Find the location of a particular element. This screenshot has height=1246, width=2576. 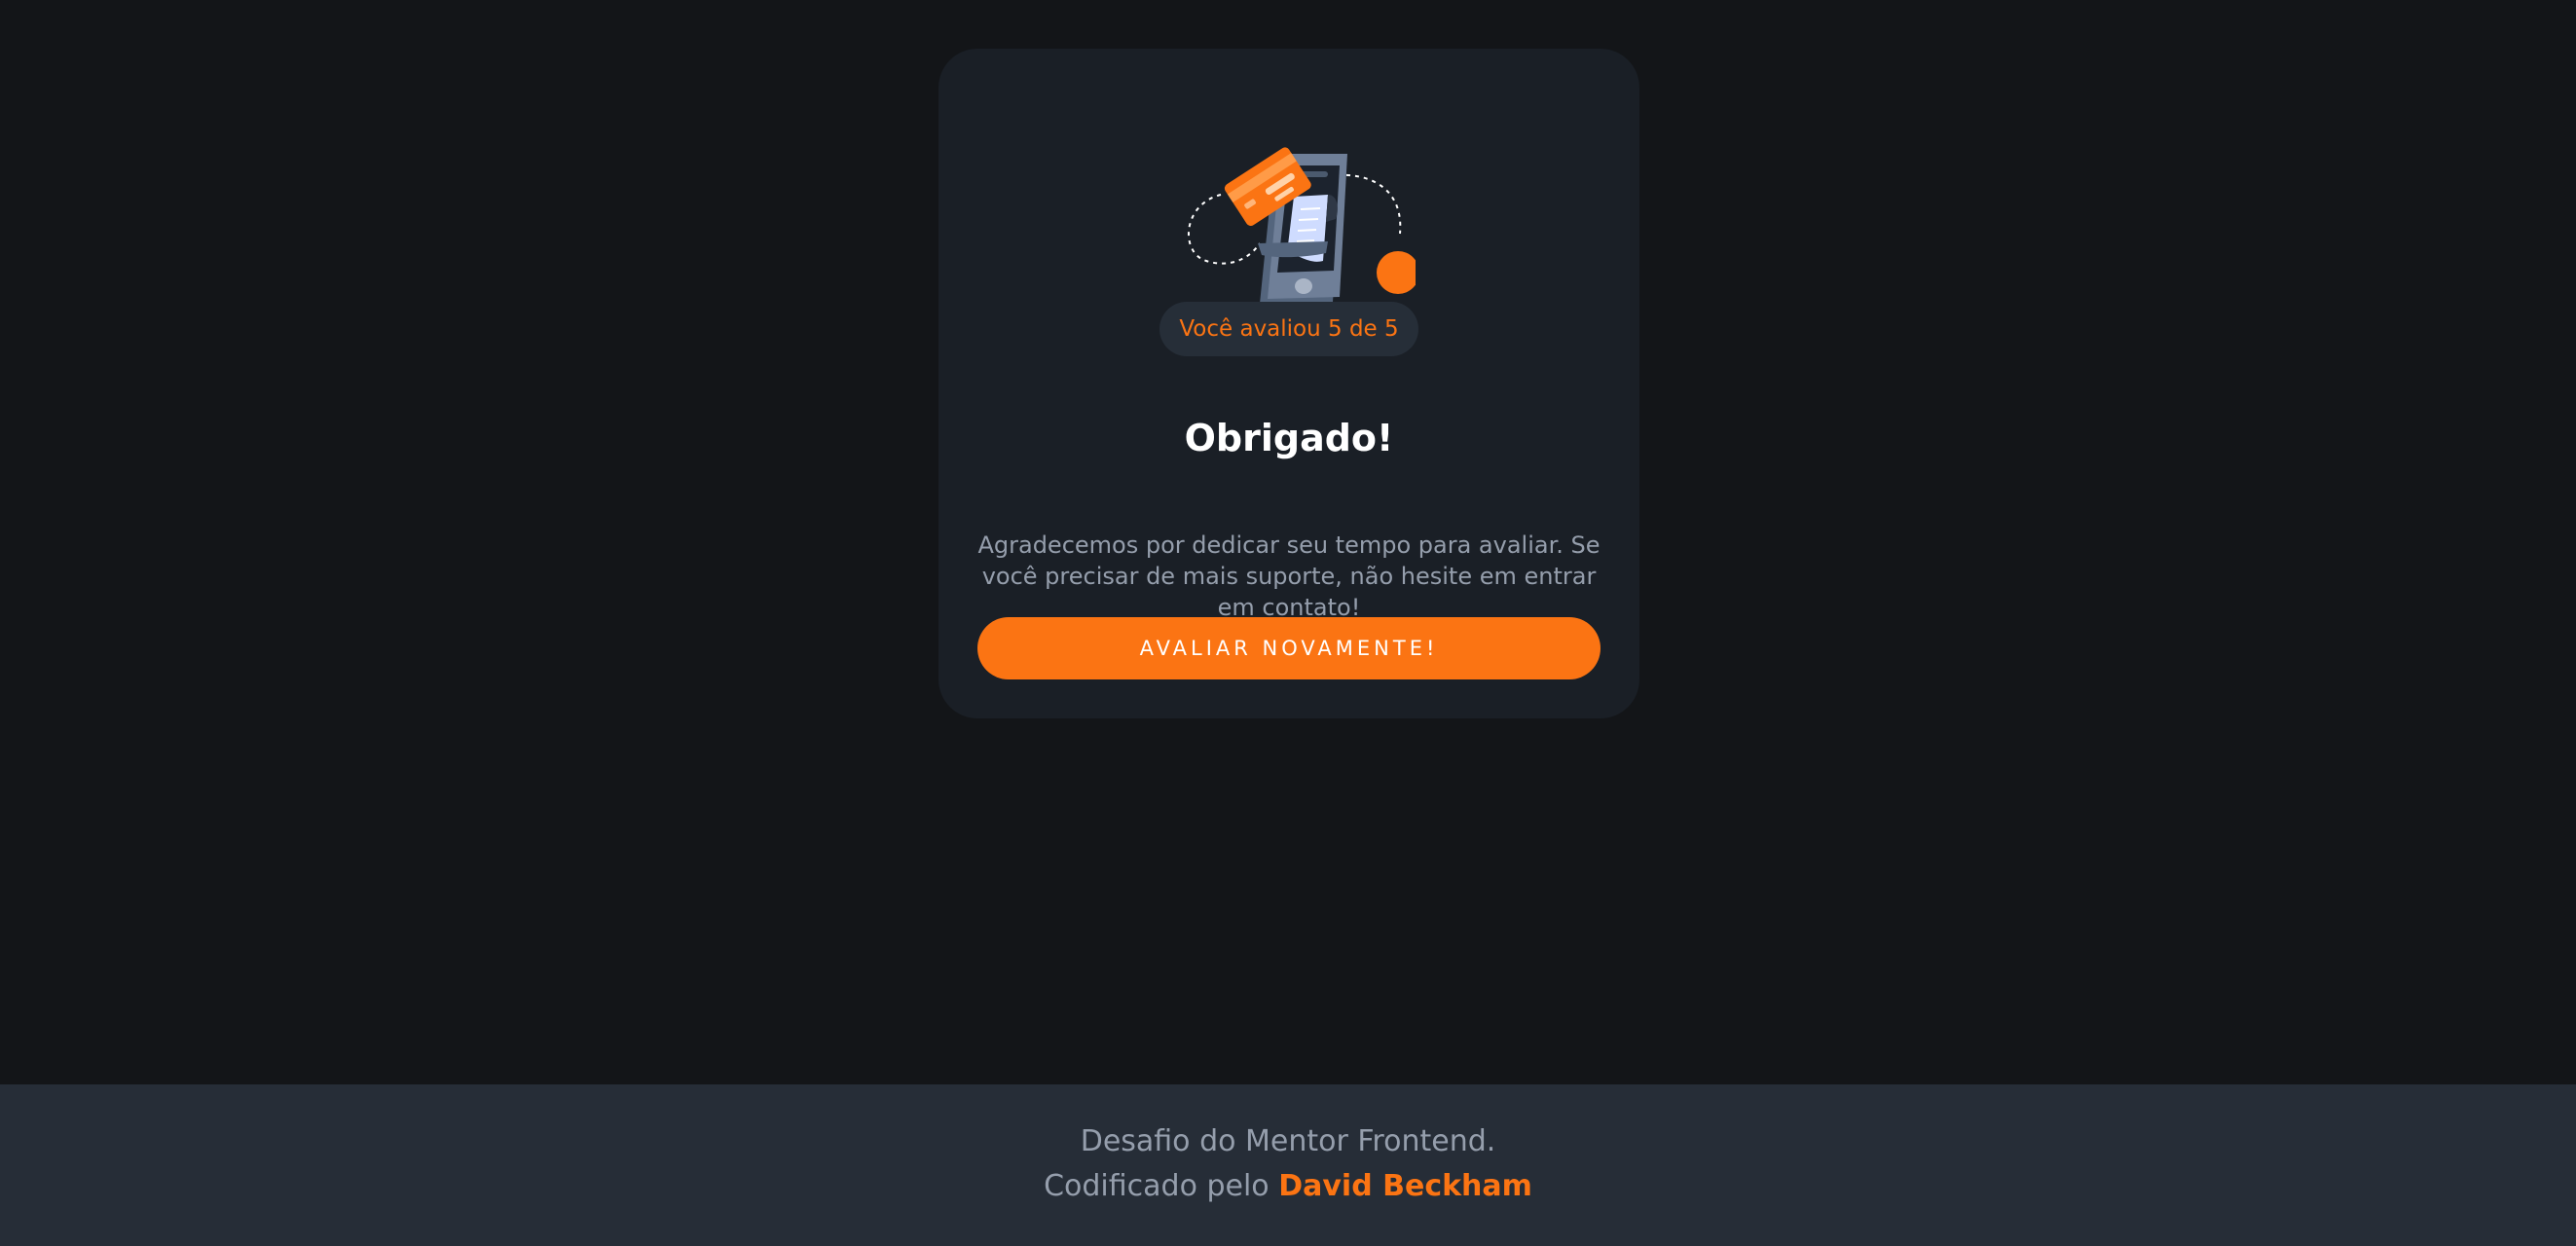

rate-again-button: AVALIAR NOVAMENTE! is located at coordinates (1289, 648).